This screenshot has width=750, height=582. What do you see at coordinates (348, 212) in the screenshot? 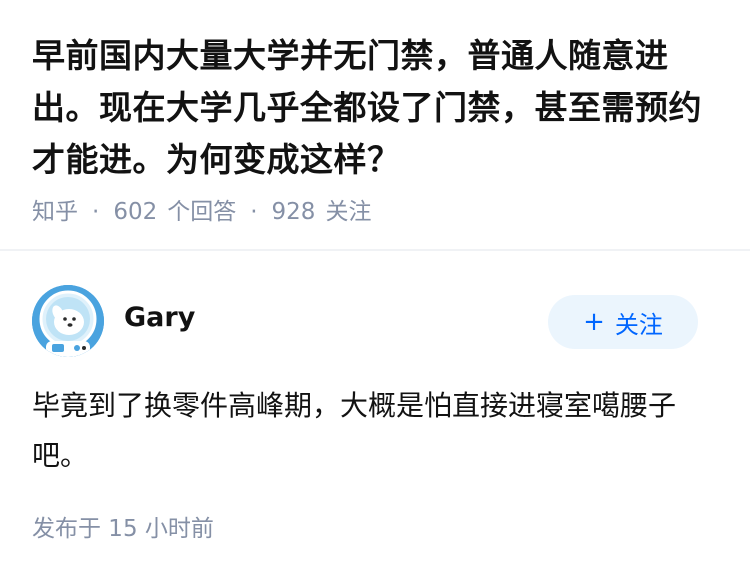
I see `follower-count-label: 关注` at bounding box center [348, 212].